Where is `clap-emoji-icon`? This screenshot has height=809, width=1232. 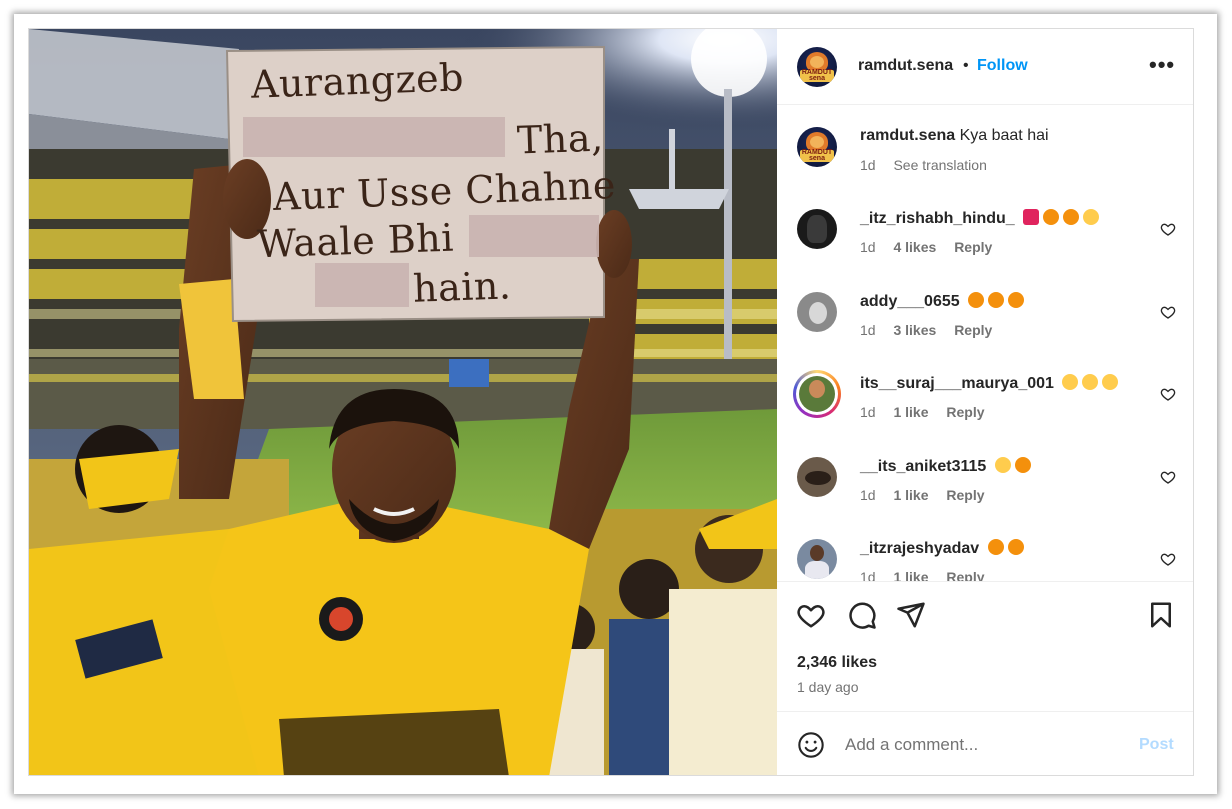
clap-emoji-icon is located at coordinates (1091, 217).